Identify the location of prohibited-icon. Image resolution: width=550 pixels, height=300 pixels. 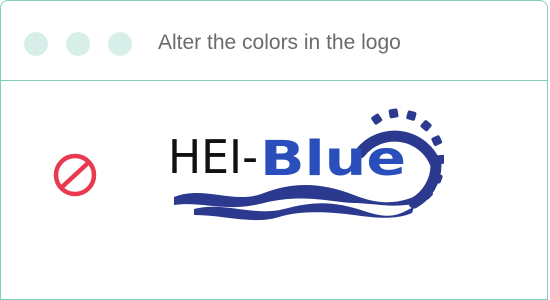
(75, 175).